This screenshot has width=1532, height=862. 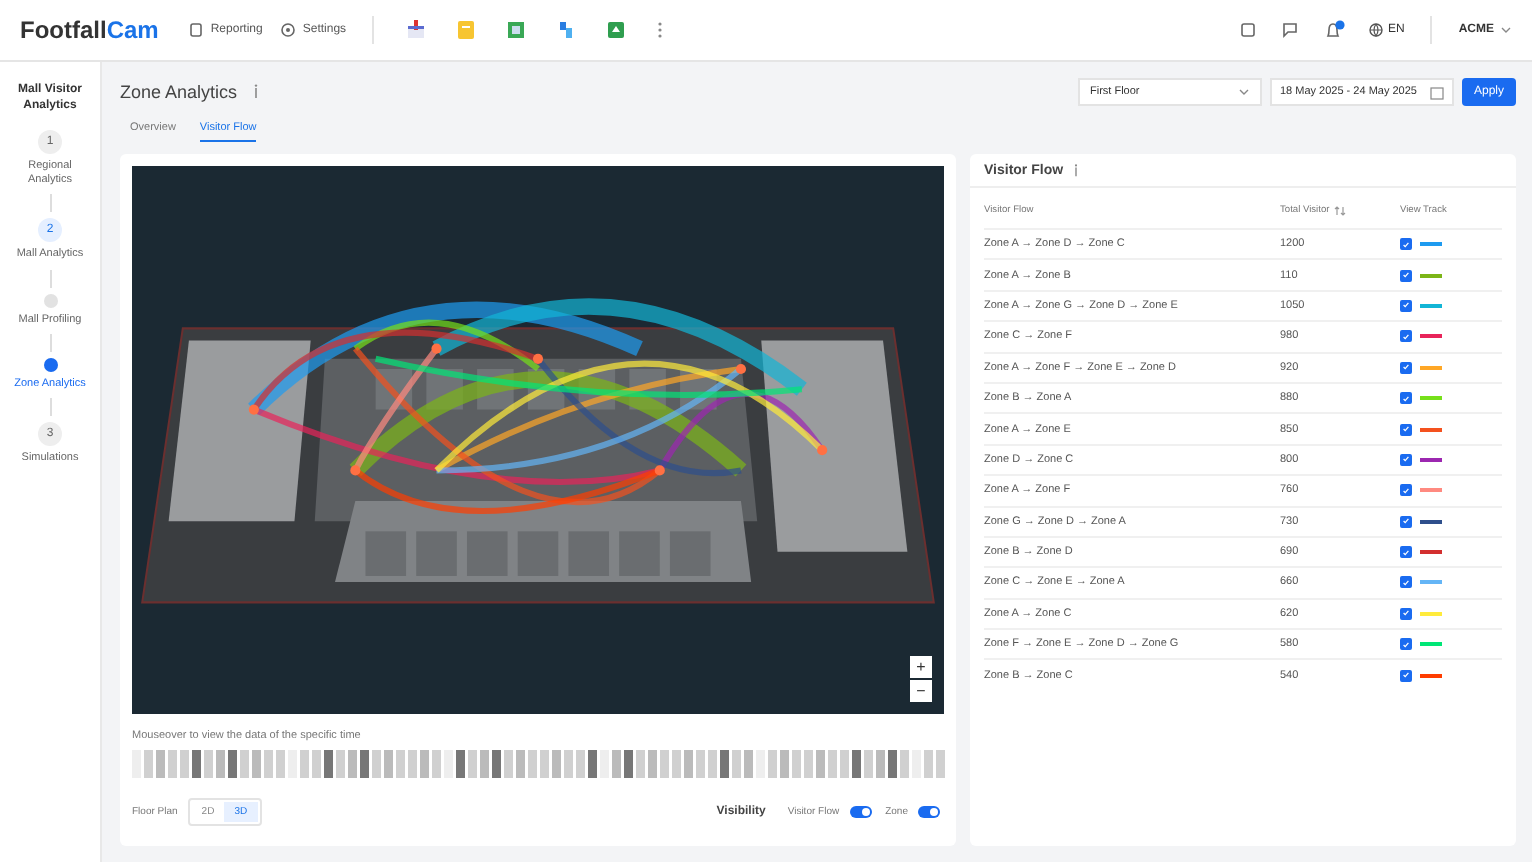 I want to click on chat-icon, so click(x=1289, y=30).